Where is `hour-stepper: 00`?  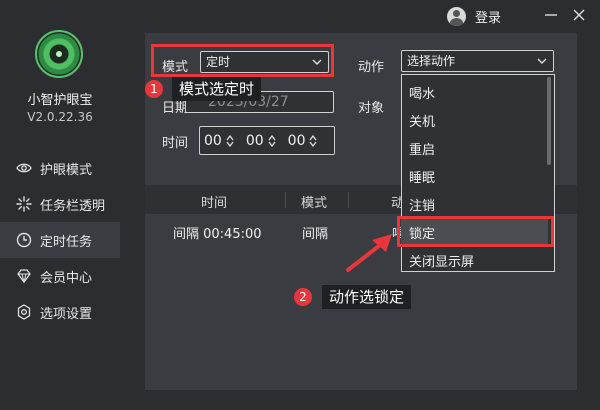 hour-stepper: 00 is located at coordinates (219, 141).